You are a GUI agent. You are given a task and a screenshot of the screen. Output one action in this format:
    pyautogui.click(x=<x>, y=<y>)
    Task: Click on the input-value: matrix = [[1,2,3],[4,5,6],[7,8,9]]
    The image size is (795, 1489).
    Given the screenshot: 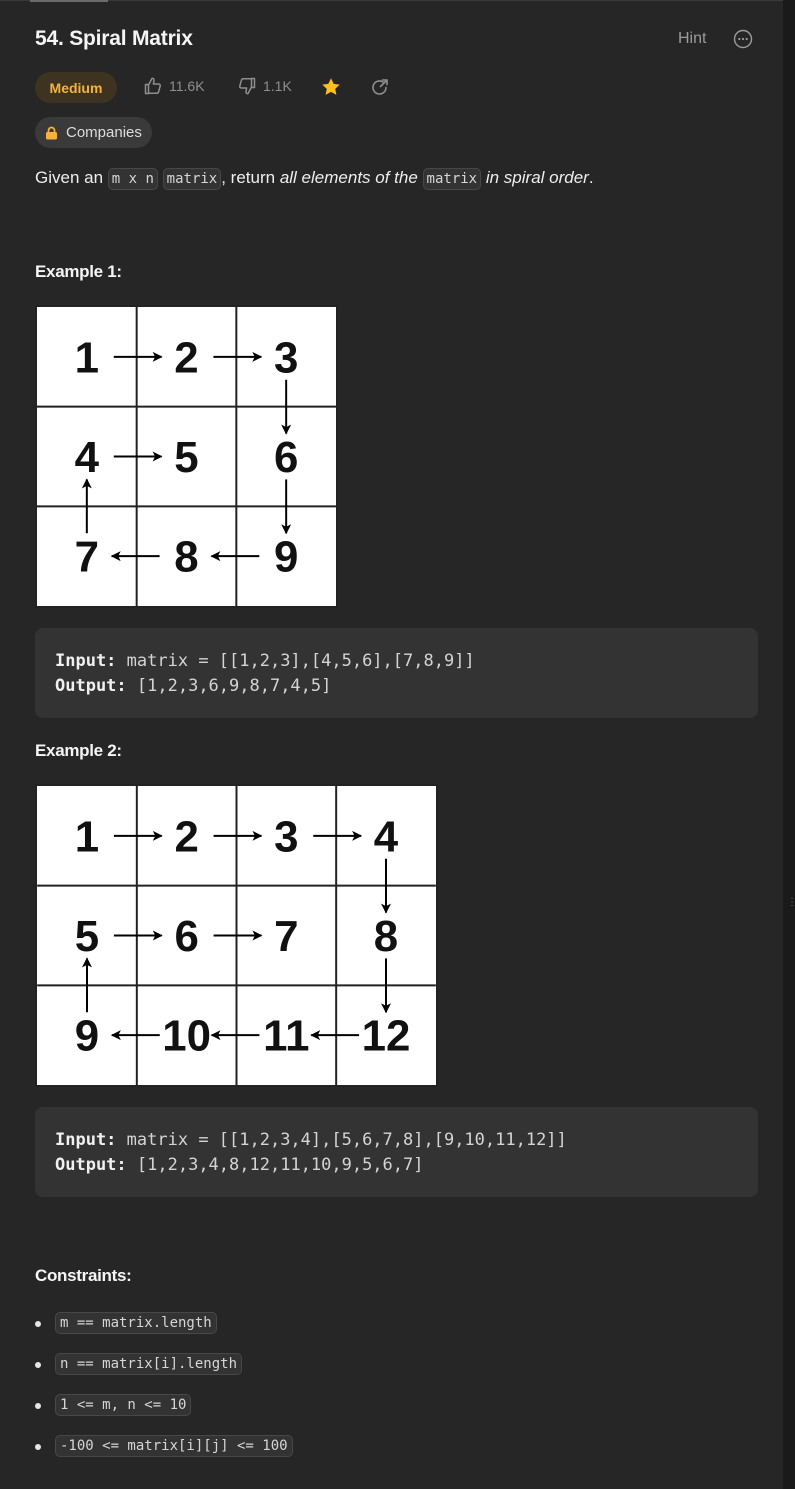 What is the action you would take?
    pyautogui.click(x=300, y=661)
    